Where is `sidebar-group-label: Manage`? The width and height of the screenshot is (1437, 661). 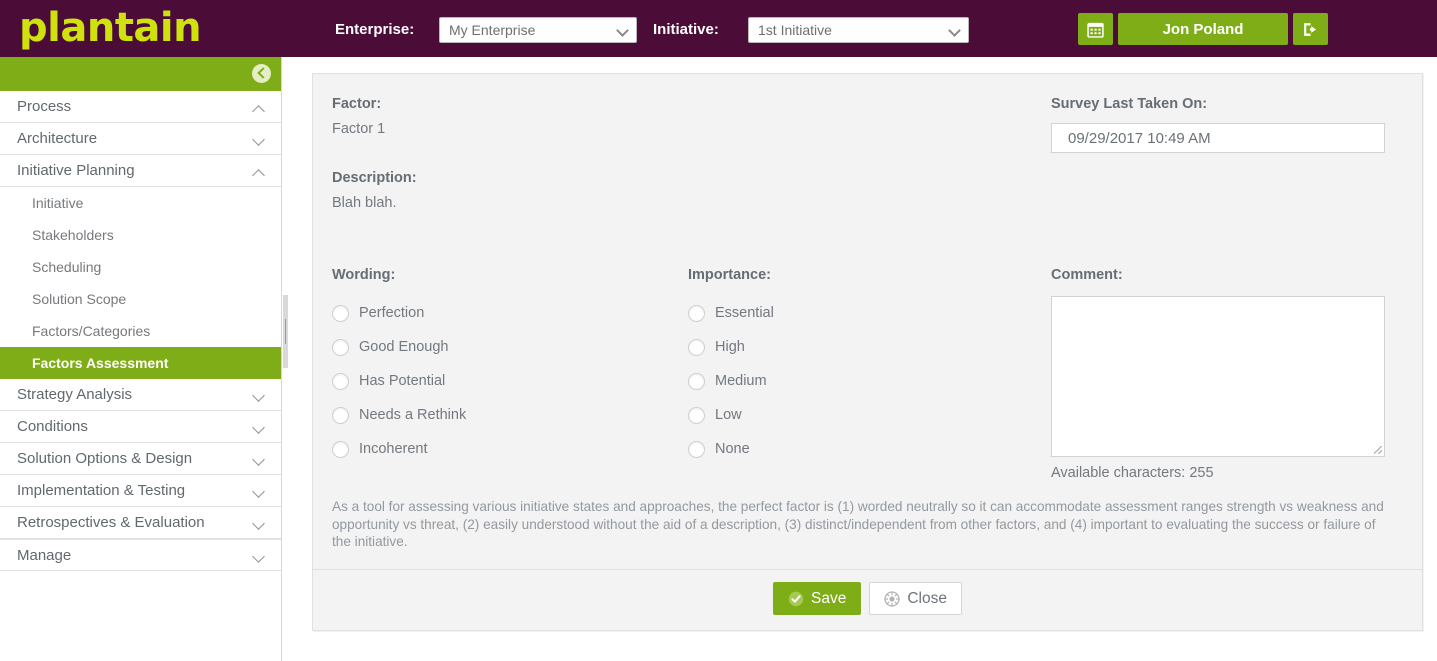
sidebar-group-label: Manage is located at coordinates (44, 555).